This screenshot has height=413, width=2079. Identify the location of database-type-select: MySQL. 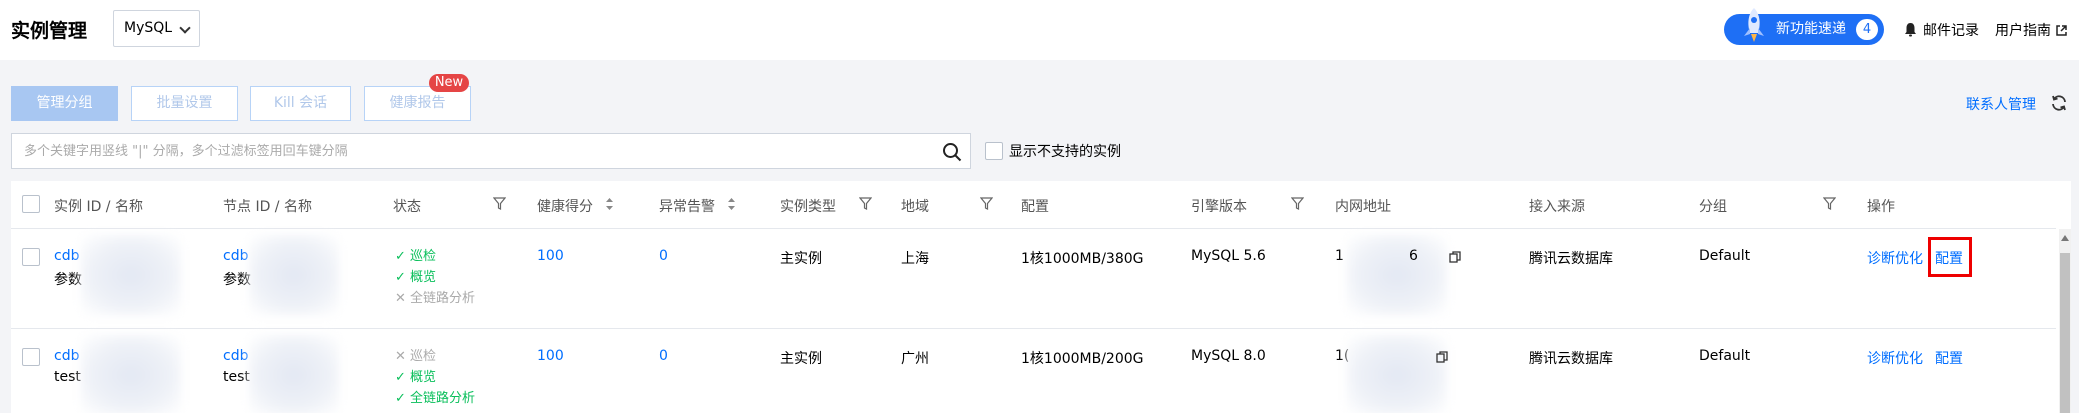
(156, 28).